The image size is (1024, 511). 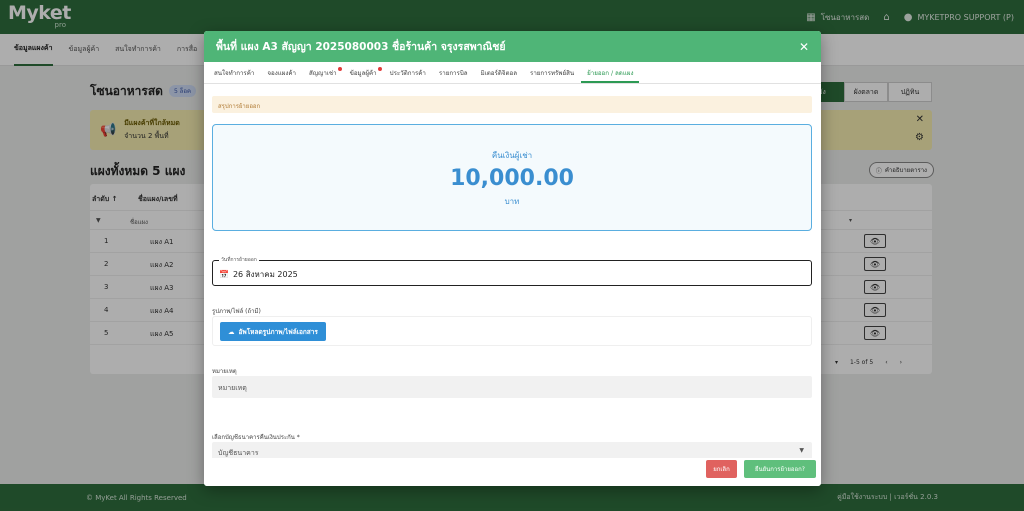 I want to click on tab-bills: รายการบิล, so click(x=453, y=75).